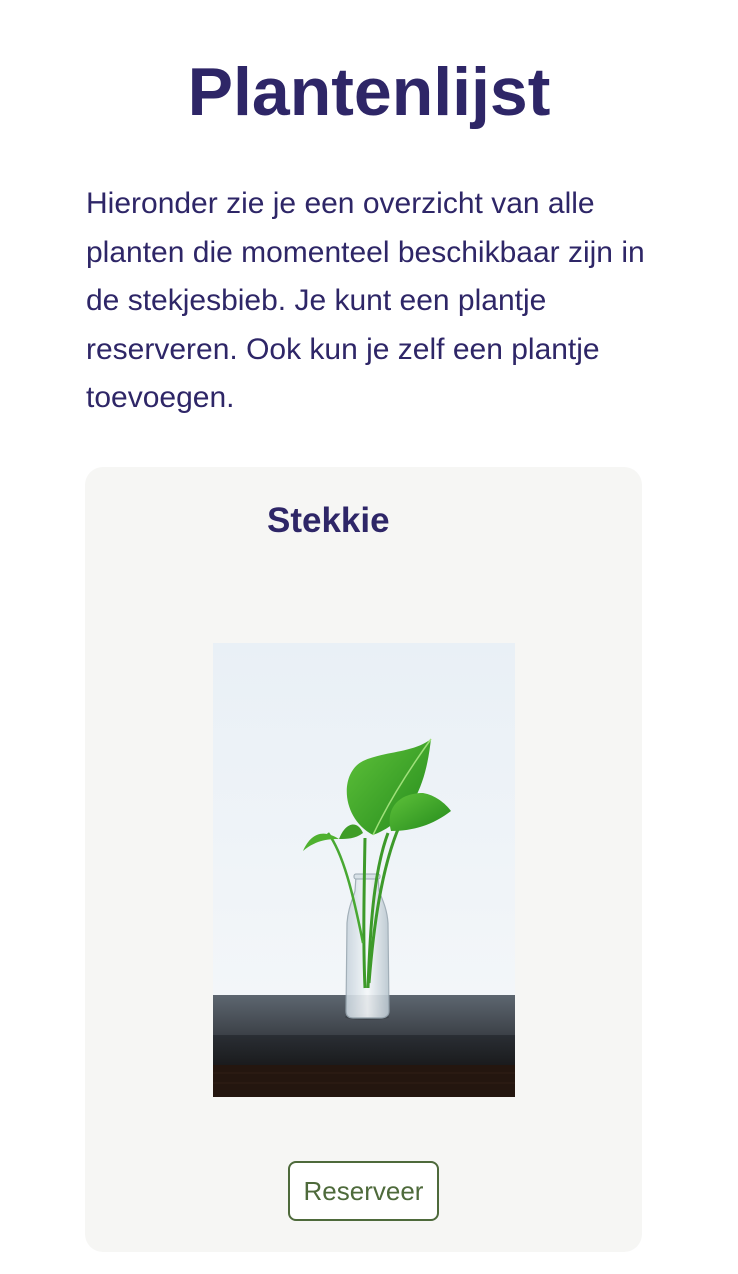 This screenshot has height=1274, width=738. Describe the element at coordinates (369, 92) in the screenshot. I see `page-title: Plantenlijst` at that location.